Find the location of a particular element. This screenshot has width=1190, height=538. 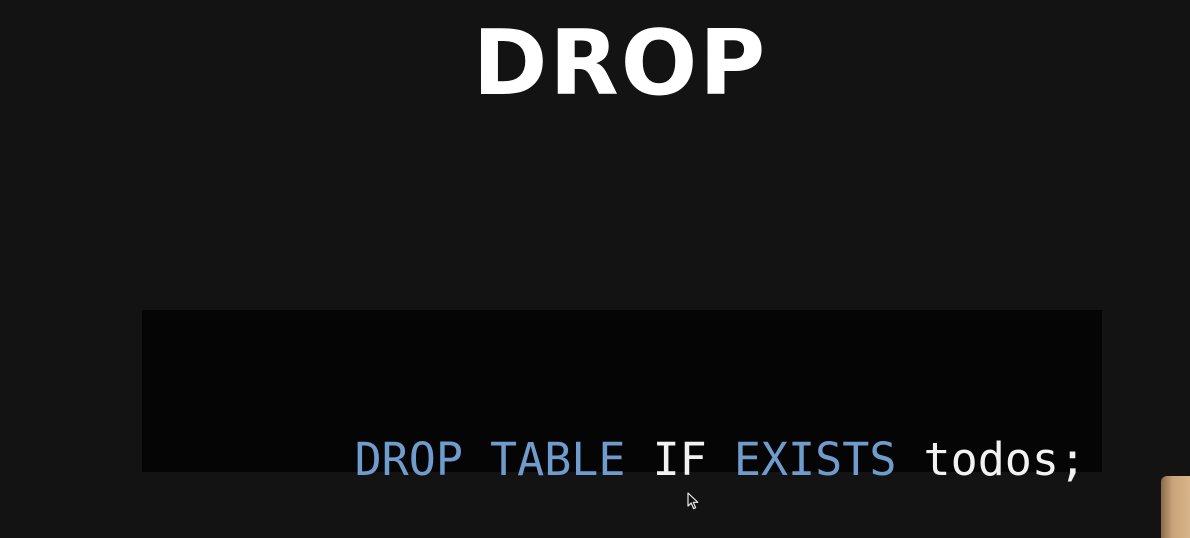

code-keyword-exists: EXISTS is located at coordinates (815, 459).